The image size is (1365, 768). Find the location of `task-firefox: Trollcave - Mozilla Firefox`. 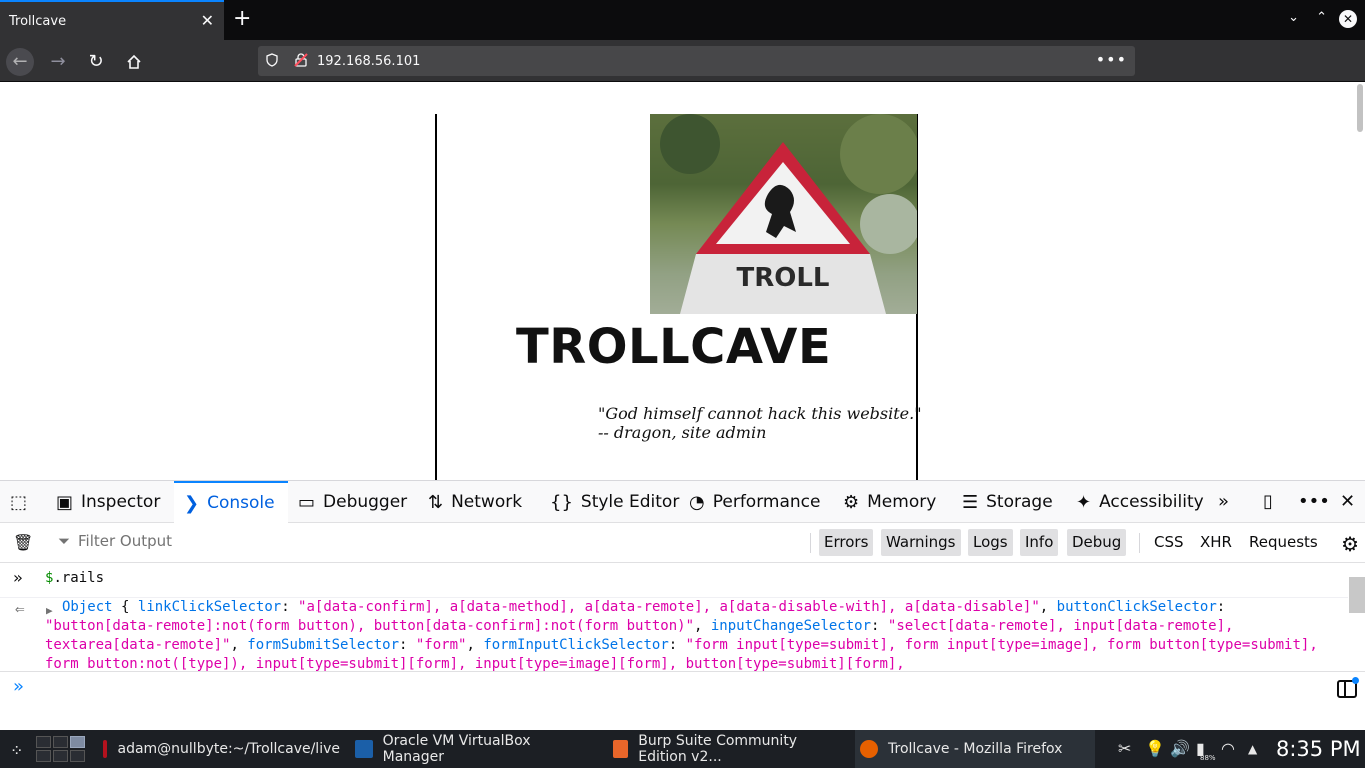

task-firefox: Trollcave - Mozilla Firefox is located at coordinates (975, 749).